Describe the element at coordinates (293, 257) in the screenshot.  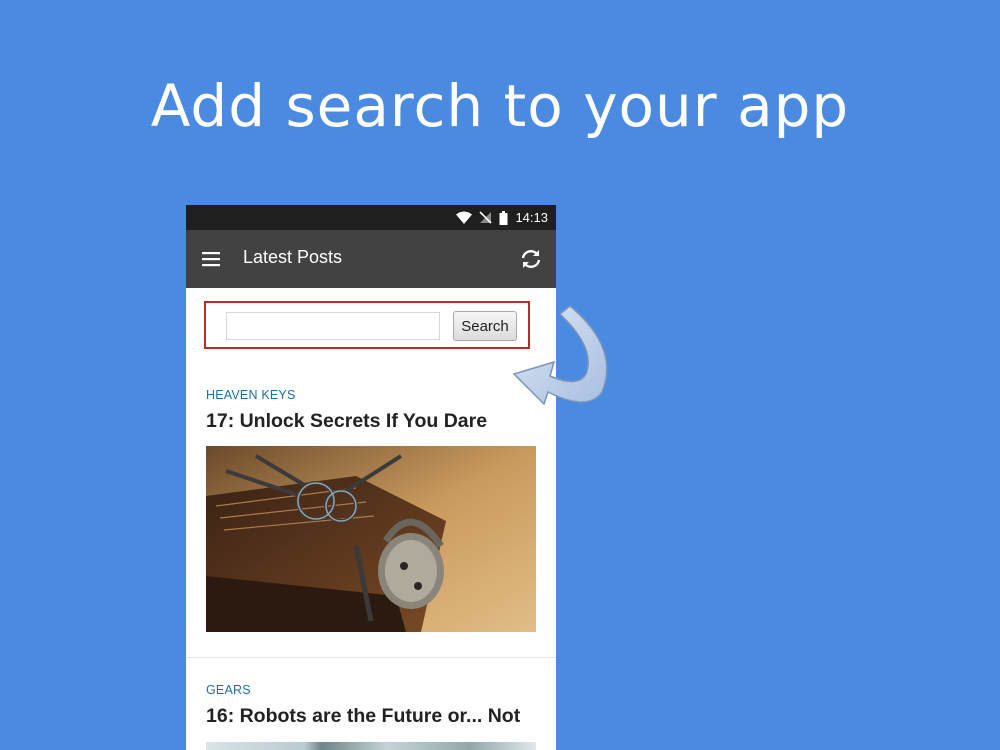
I see `app-title: Latest Posts` at that location.